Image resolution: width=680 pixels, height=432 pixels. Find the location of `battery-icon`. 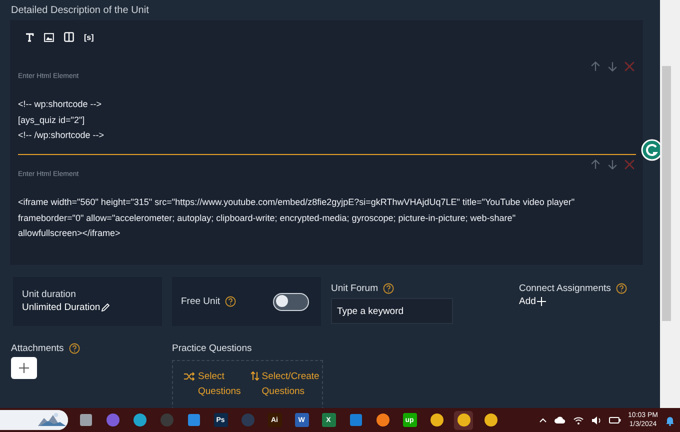

battery-icon is located at coordinates (615, 420).